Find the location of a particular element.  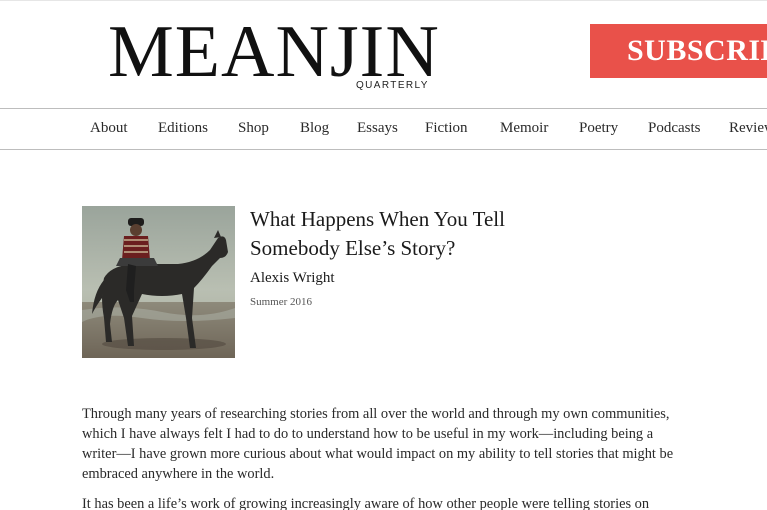

nav-item-memoir: Memoir is located at coordinates (524, 128).